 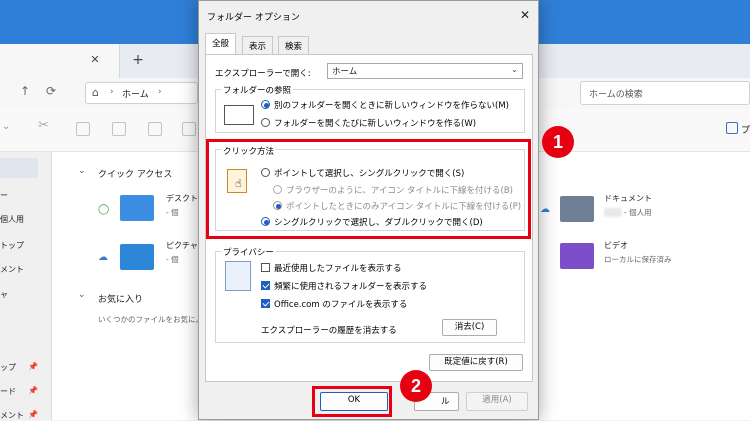 What do you see at coordinates (497, 401) in the screenshot?
I see `apply-button: 適用(A)` at bounding box center [497, 401].